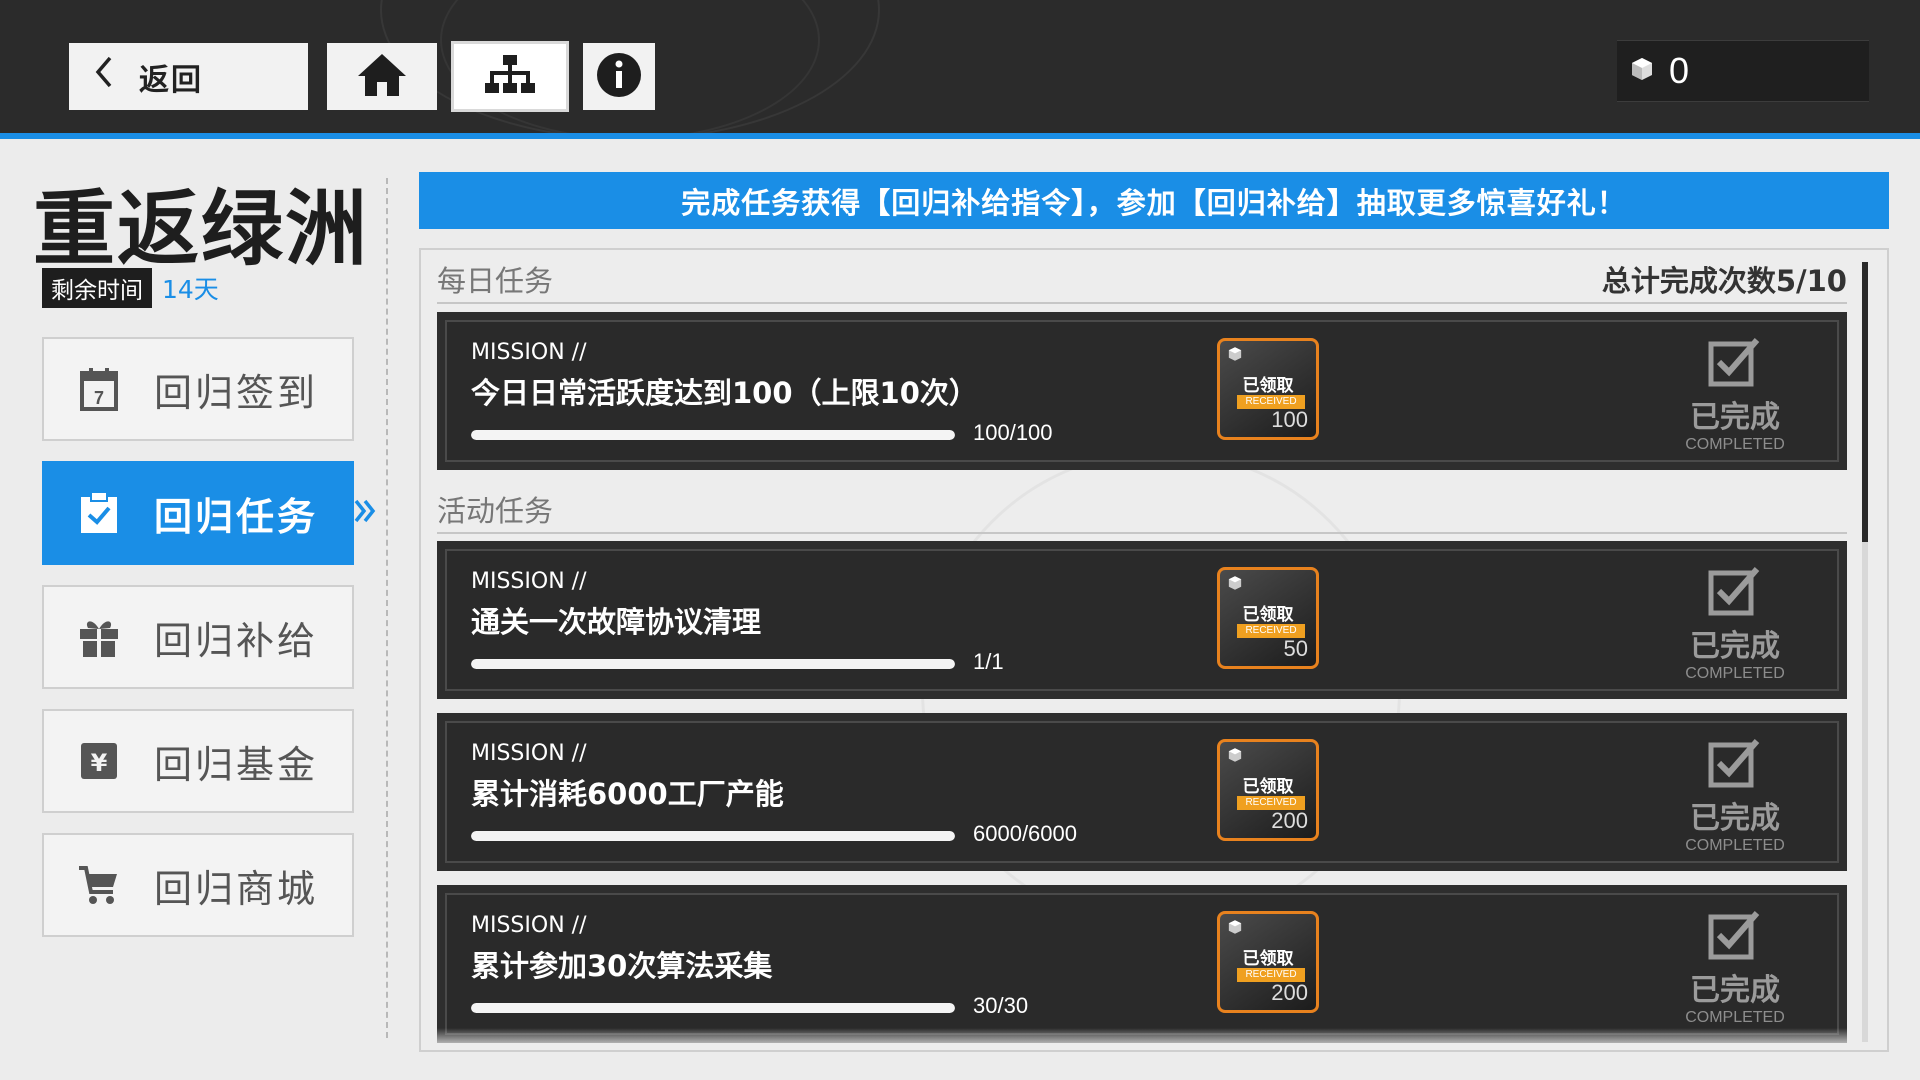 Image resolution: width=1920 pixels, height=1080 pixels. I want to click on nav-item-supply: 回归补给, so click(198, 637).